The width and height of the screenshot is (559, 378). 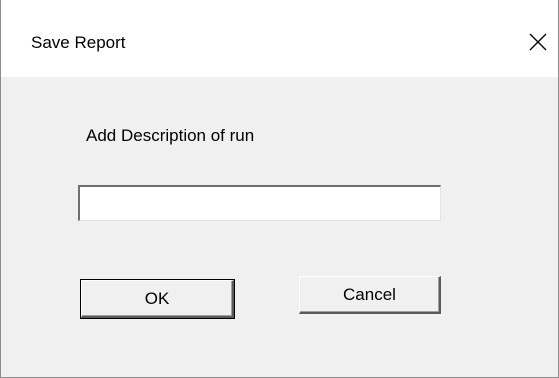 I want to click on description-label: Add Description of run, so click(x=170, y=135).